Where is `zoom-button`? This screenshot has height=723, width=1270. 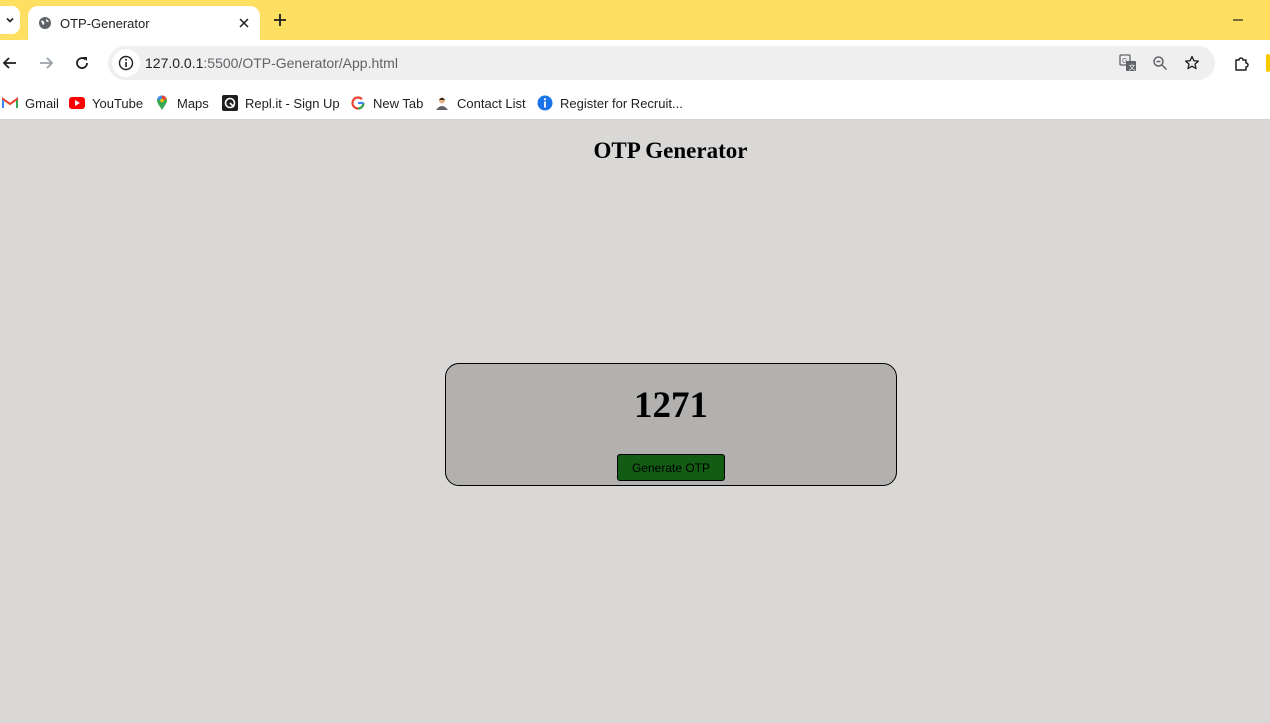 zoom-button is located at coordinates (1160, 63).